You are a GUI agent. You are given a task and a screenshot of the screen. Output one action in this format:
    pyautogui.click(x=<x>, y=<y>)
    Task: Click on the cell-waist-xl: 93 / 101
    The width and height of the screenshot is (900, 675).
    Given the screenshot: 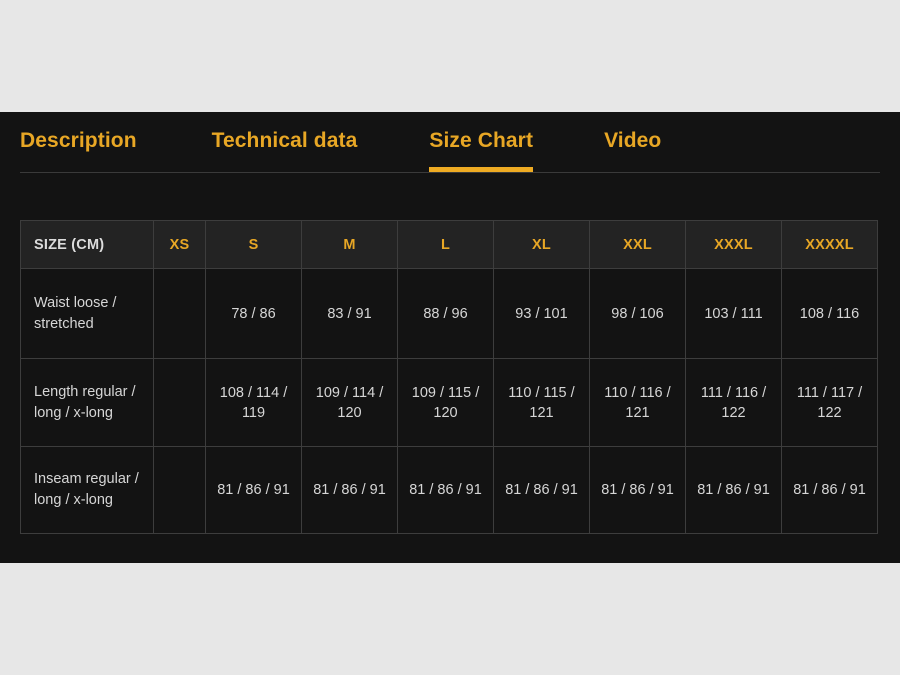 What is the action you would take?
    pyautogui.click(x=541, y=313)
    